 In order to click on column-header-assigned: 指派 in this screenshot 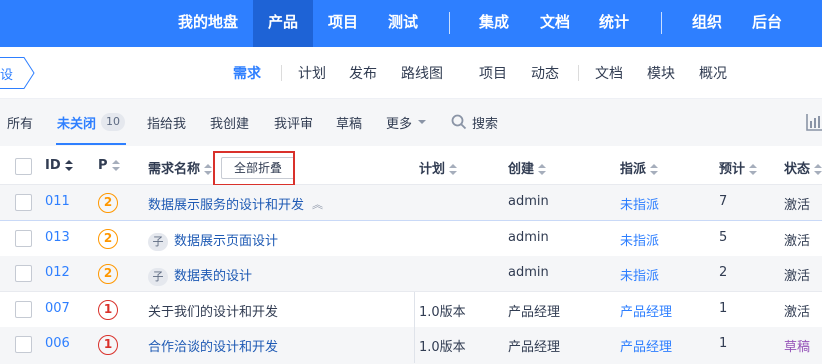, I will do `click(639, 167)`.